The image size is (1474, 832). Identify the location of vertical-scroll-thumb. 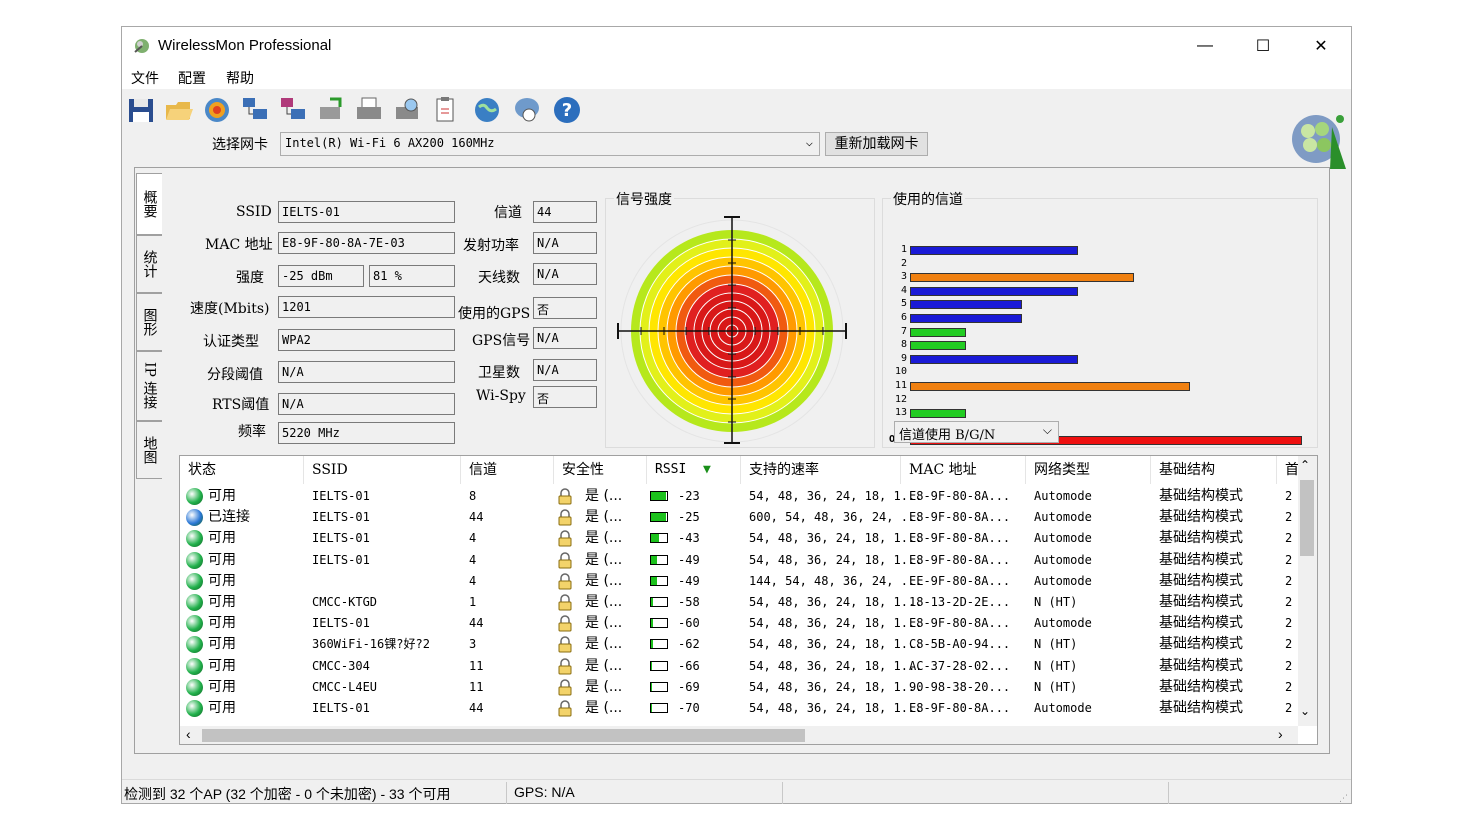
(1307, 518).